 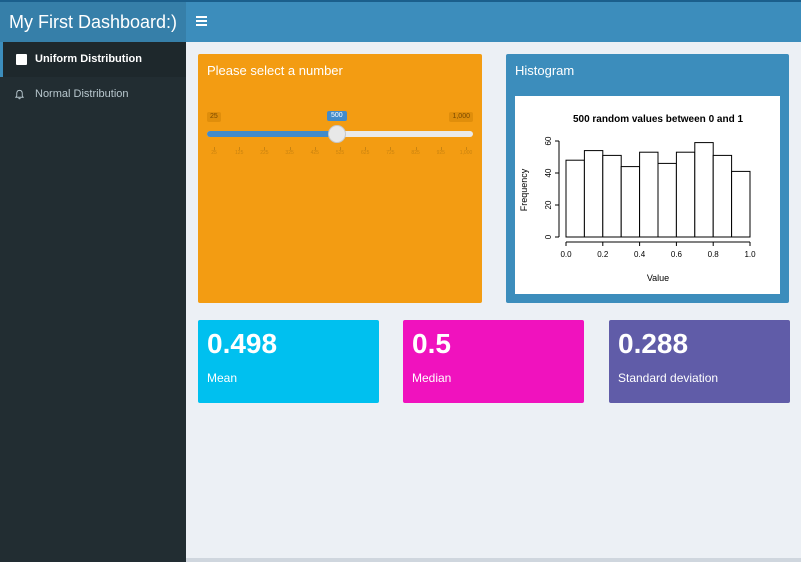 I want to click on value-box-median: 0.5 Median, so click(x=493, y=361).